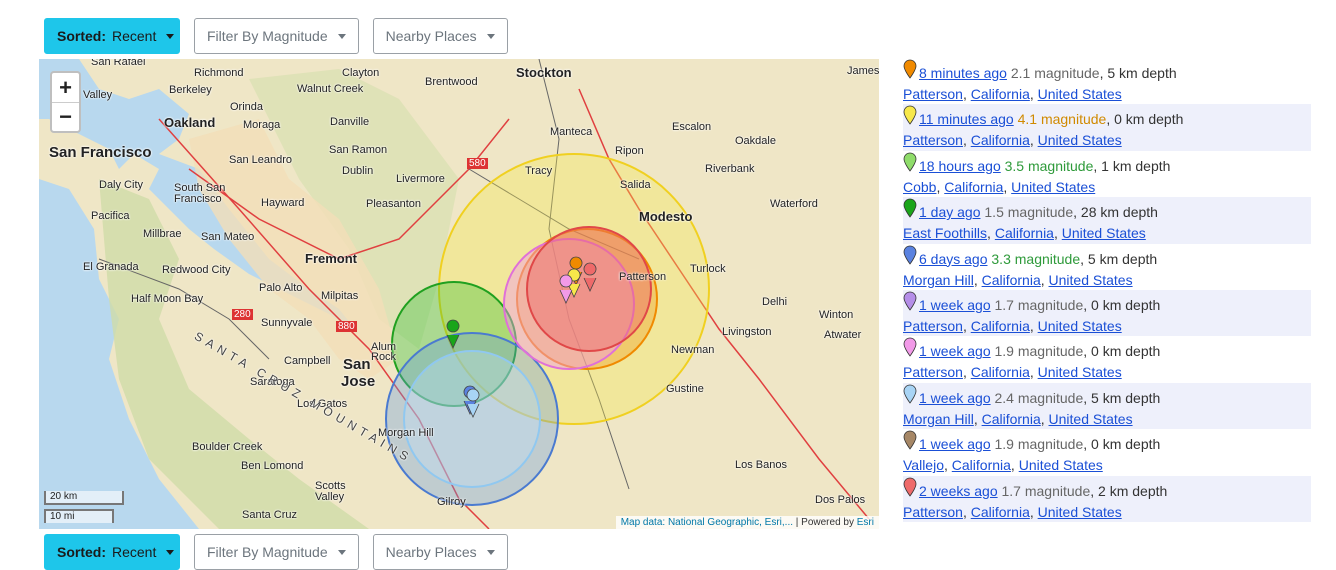  Describe the element at coordinates (963, 73) in the screenshot. I see `quake-time-link: 8 minutes ago` at that location.